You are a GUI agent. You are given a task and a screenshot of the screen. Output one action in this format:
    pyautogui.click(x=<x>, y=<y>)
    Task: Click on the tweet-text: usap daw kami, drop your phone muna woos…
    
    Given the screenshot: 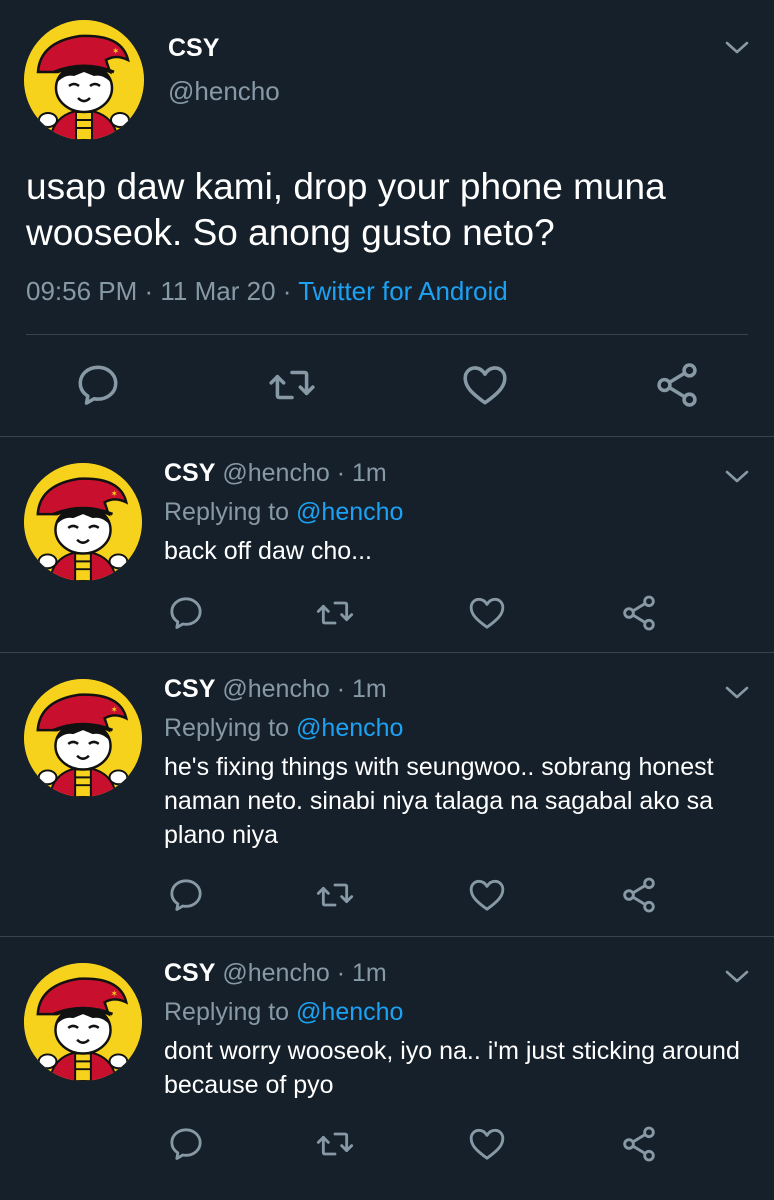 What is the action you would take?
    pyautogui.click(x=346, y=209)
    